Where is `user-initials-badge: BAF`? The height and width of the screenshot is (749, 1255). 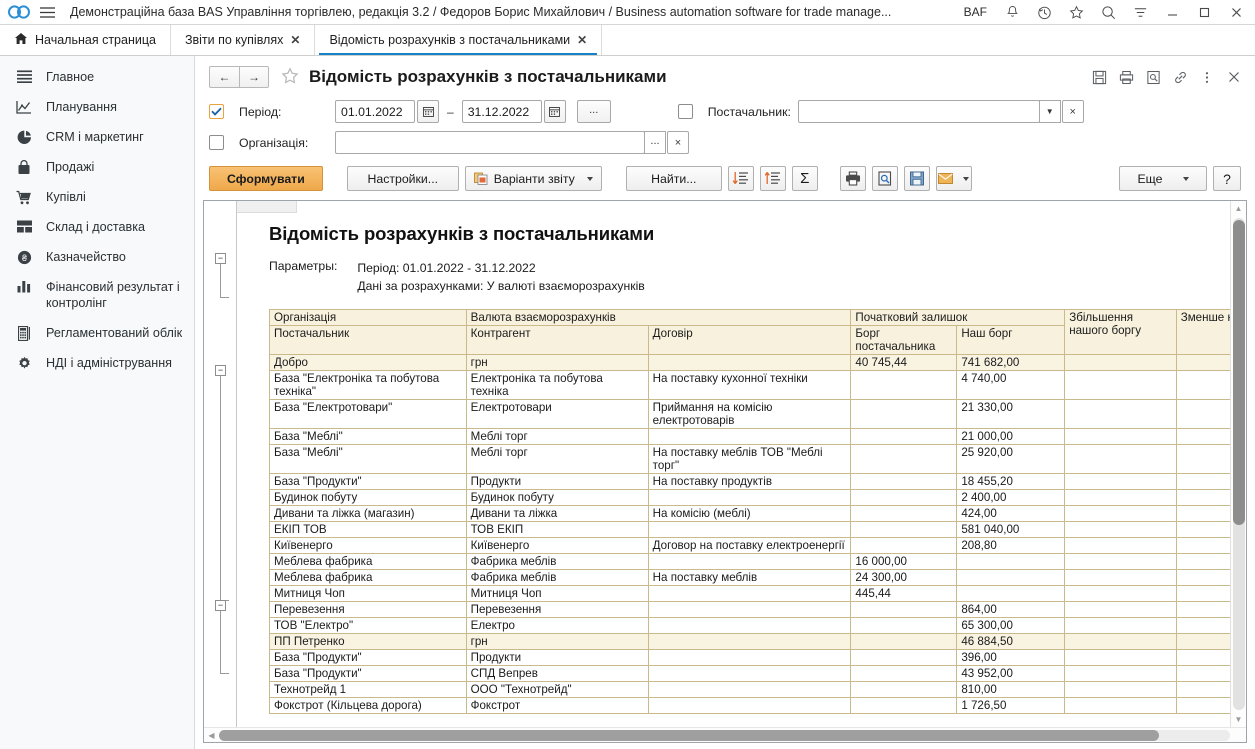
user-initials-badge: BAF is located at coordinates (975, 12).